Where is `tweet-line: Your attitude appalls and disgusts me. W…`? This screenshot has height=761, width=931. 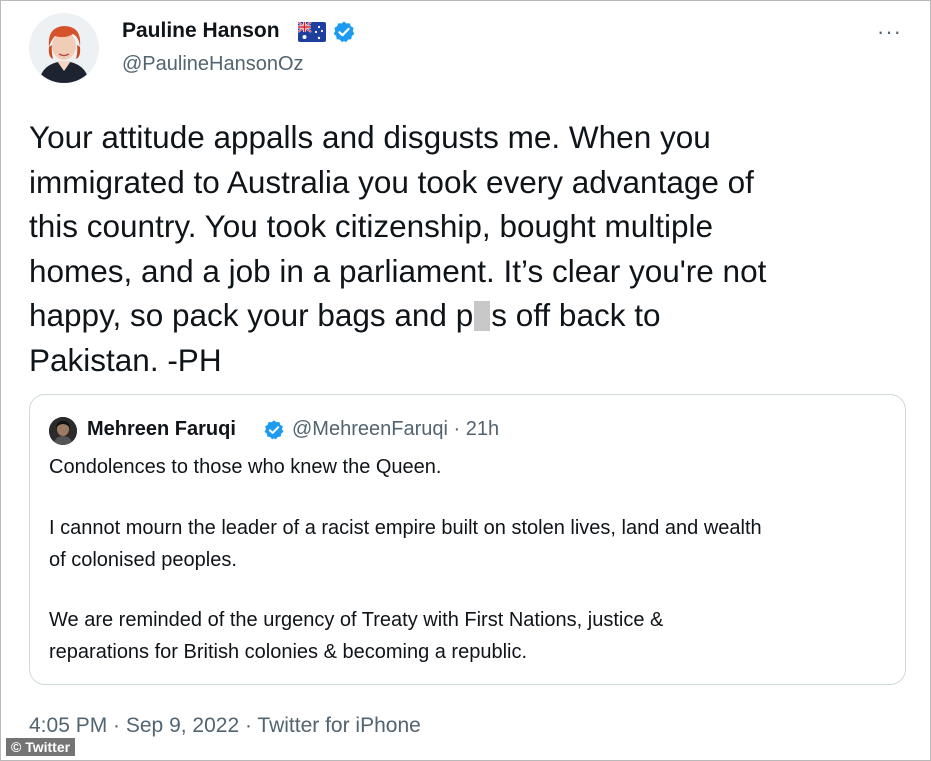
tweet-line: Your attitude appalls and disgusts me. W… is located at coordinates (370, 137).